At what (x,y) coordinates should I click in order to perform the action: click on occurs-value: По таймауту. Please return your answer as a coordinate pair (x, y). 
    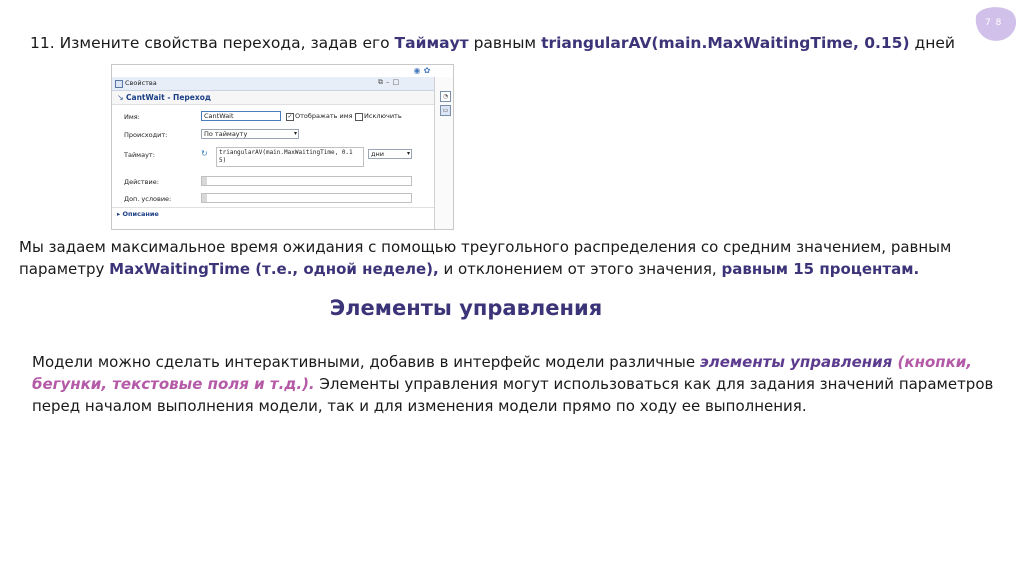
    Looking at the image, I should click on (226, 134).